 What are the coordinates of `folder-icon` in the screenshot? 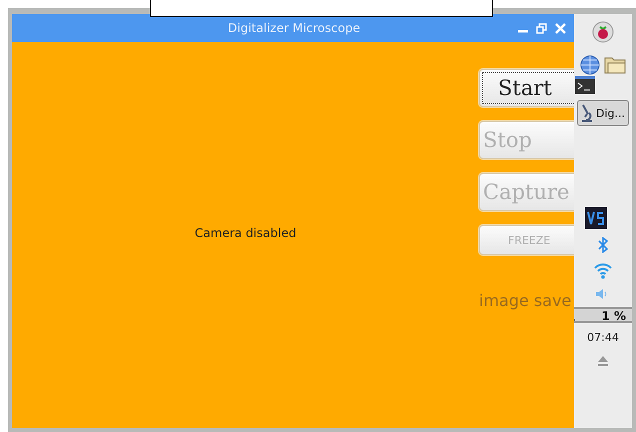 It's located at (615, 65).